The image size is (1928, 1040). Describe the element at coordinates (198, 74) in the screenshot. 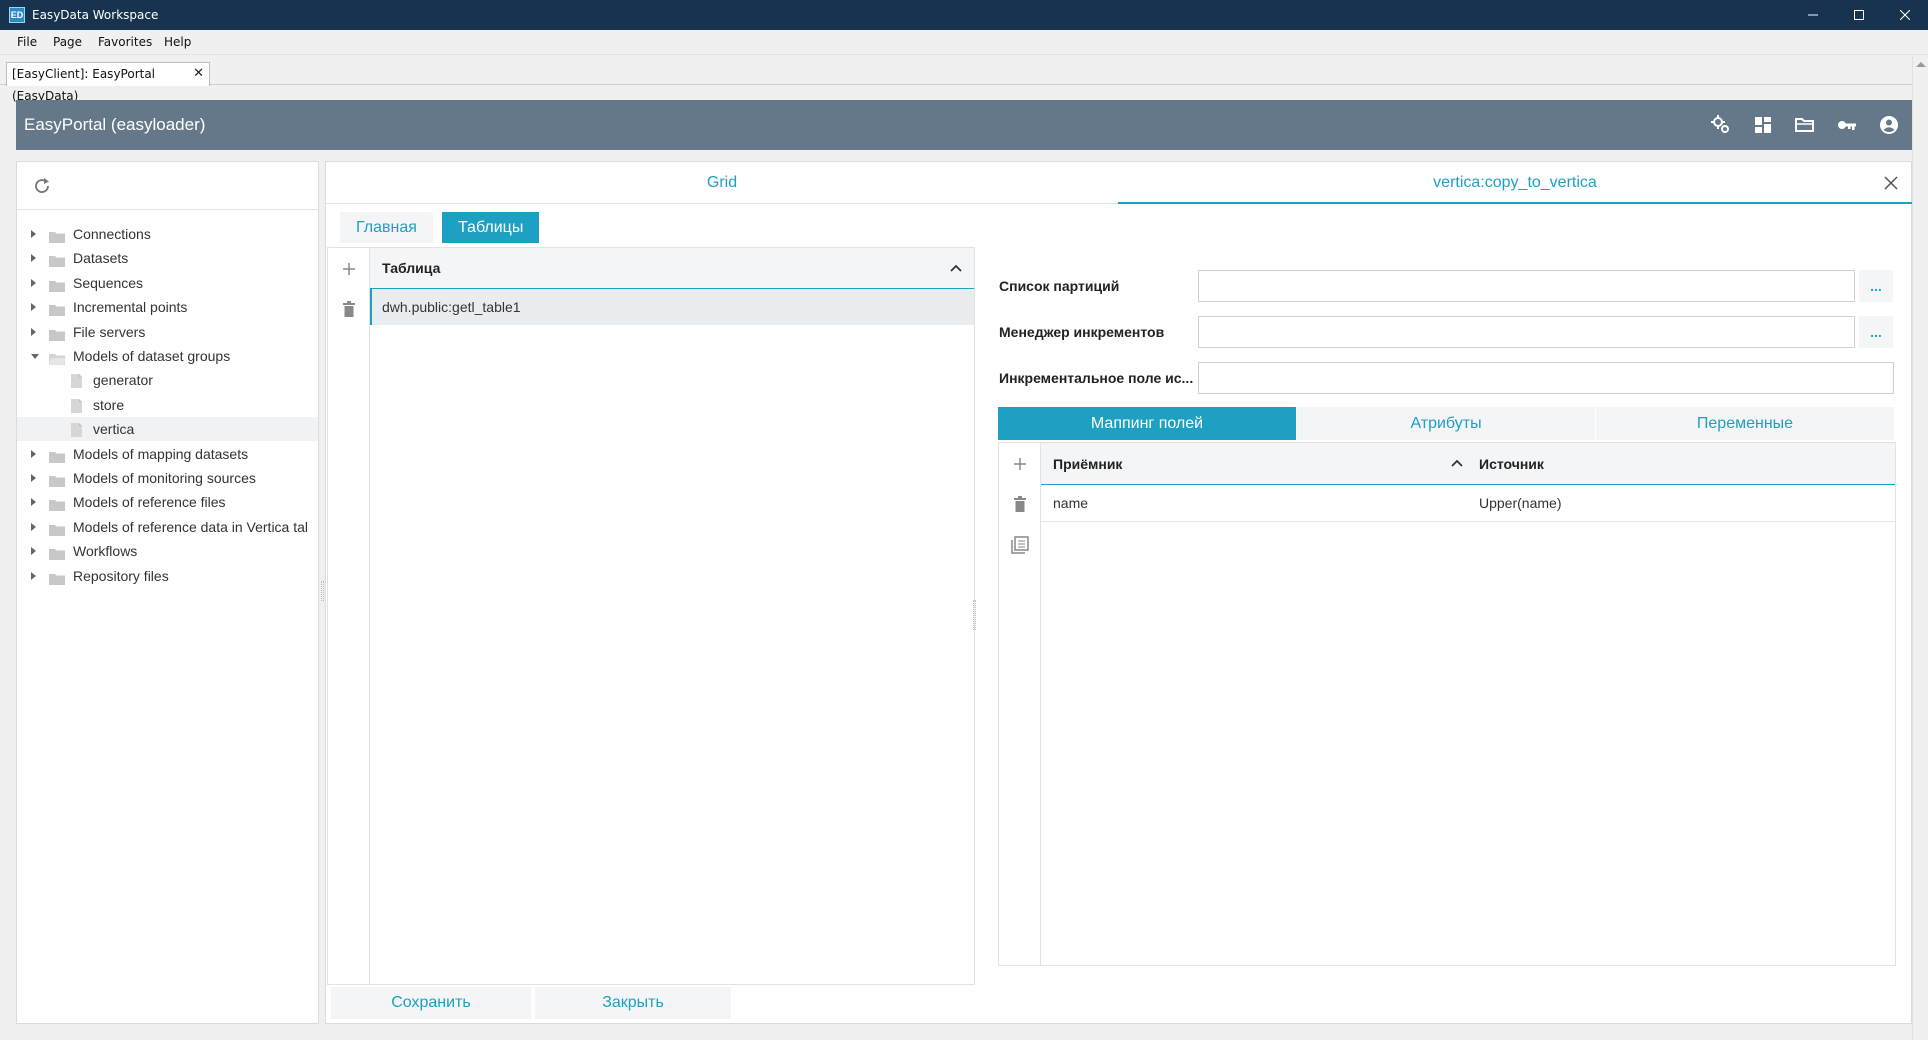

I see `document-tab-close-icon: ✕` at that location.